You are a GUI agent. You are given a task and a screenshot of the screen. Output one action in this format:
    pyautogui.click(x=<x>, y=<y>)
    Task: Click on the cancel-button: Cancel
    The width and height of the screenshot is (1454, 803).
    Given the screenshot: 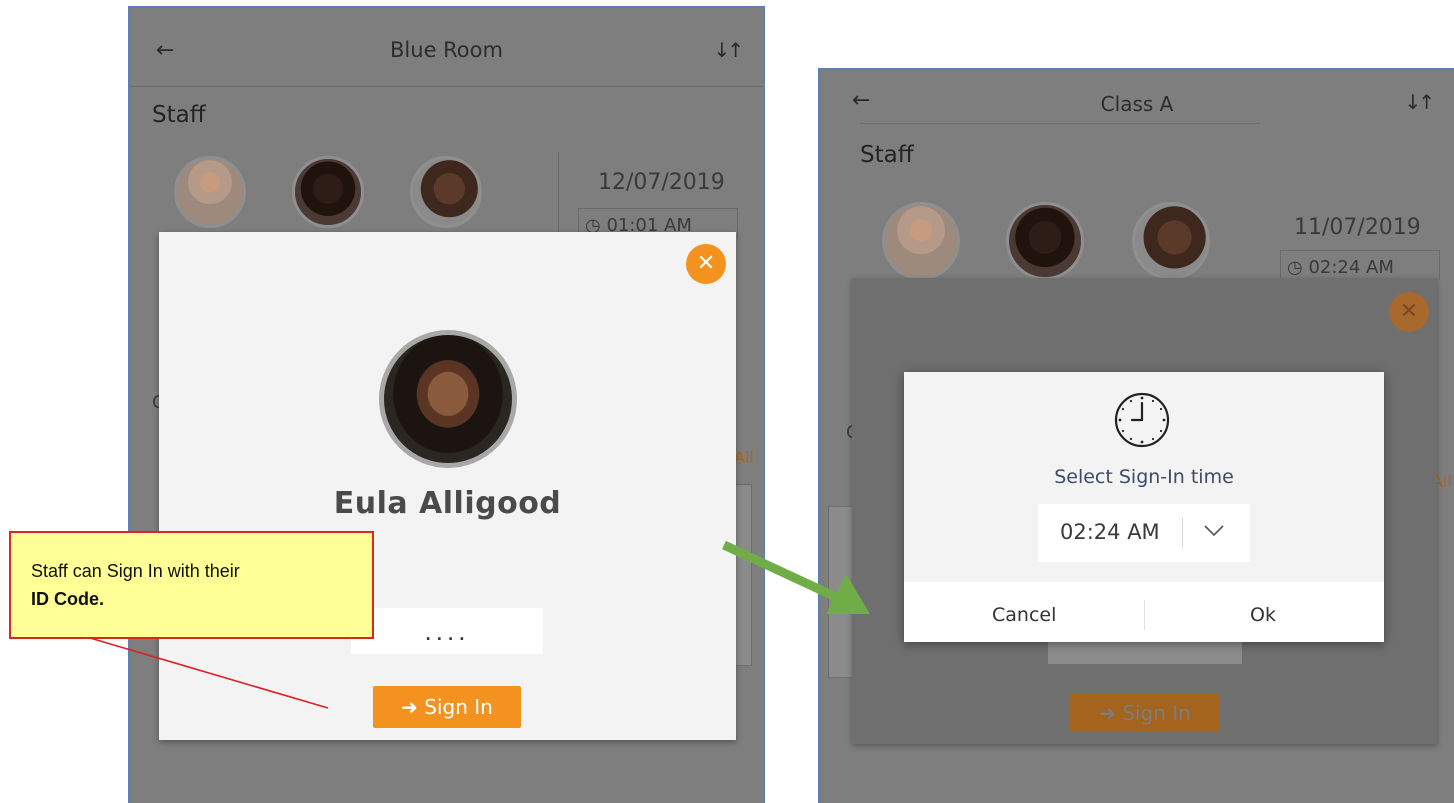 What is the action you would take?
    pyautogui.click(x=1024, y=615)
    